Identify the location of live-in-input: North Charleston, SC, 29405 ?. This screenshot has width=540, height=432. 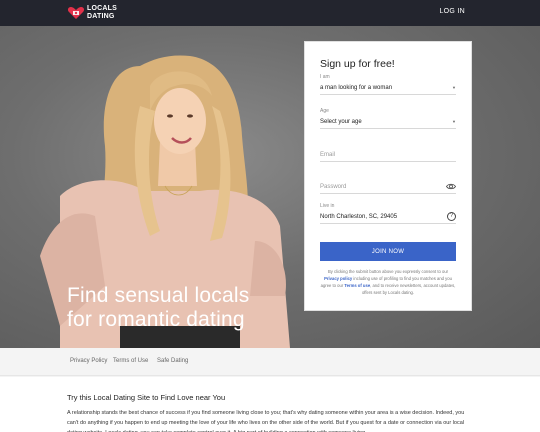
(388, 217).